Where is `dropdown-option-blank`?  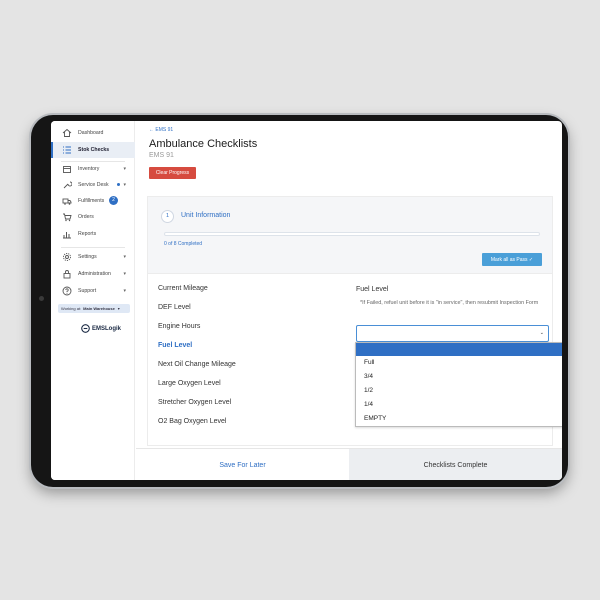 dropdown-option-blank is located at coordinates (459, 349).